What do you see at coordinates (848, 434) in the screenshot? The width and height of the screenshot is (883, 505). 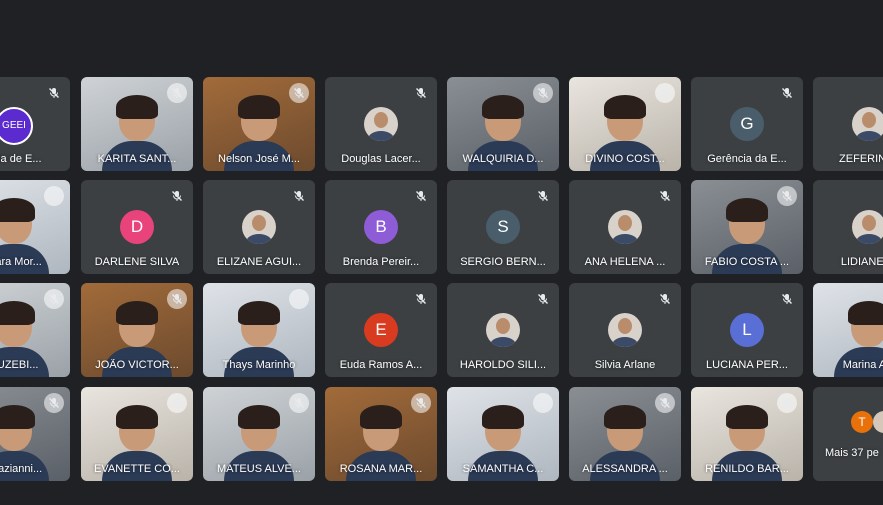 I see `participant-tile: T Mais 37 pe` at bounding box center [848, 434].